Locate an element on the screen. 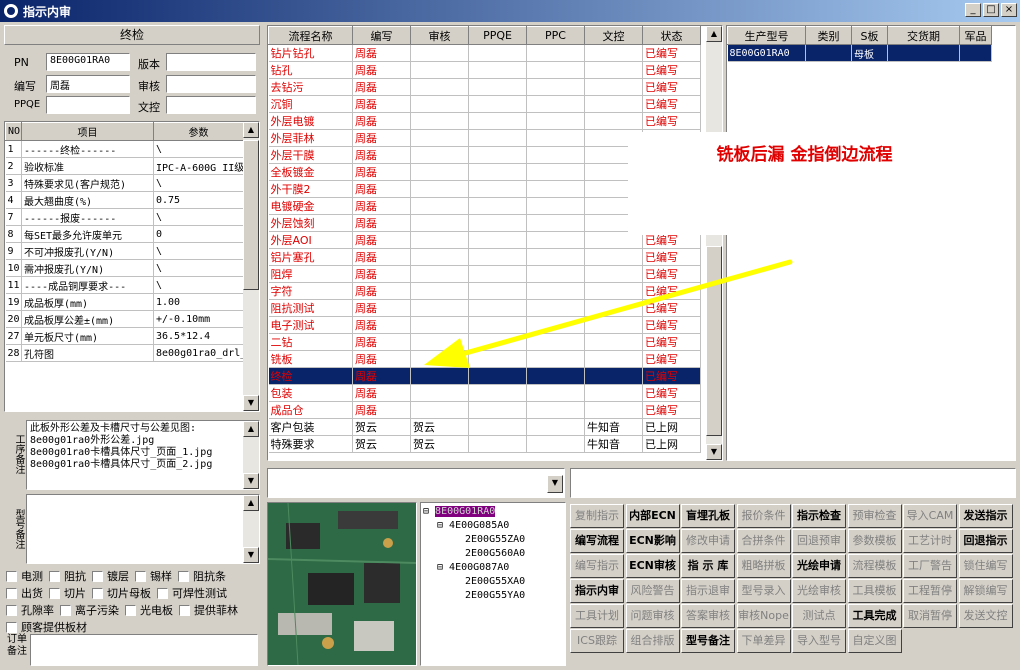 This screenshot has height=670, width=1020. action-button: 答案审核 is located at coordinates (708, 616).